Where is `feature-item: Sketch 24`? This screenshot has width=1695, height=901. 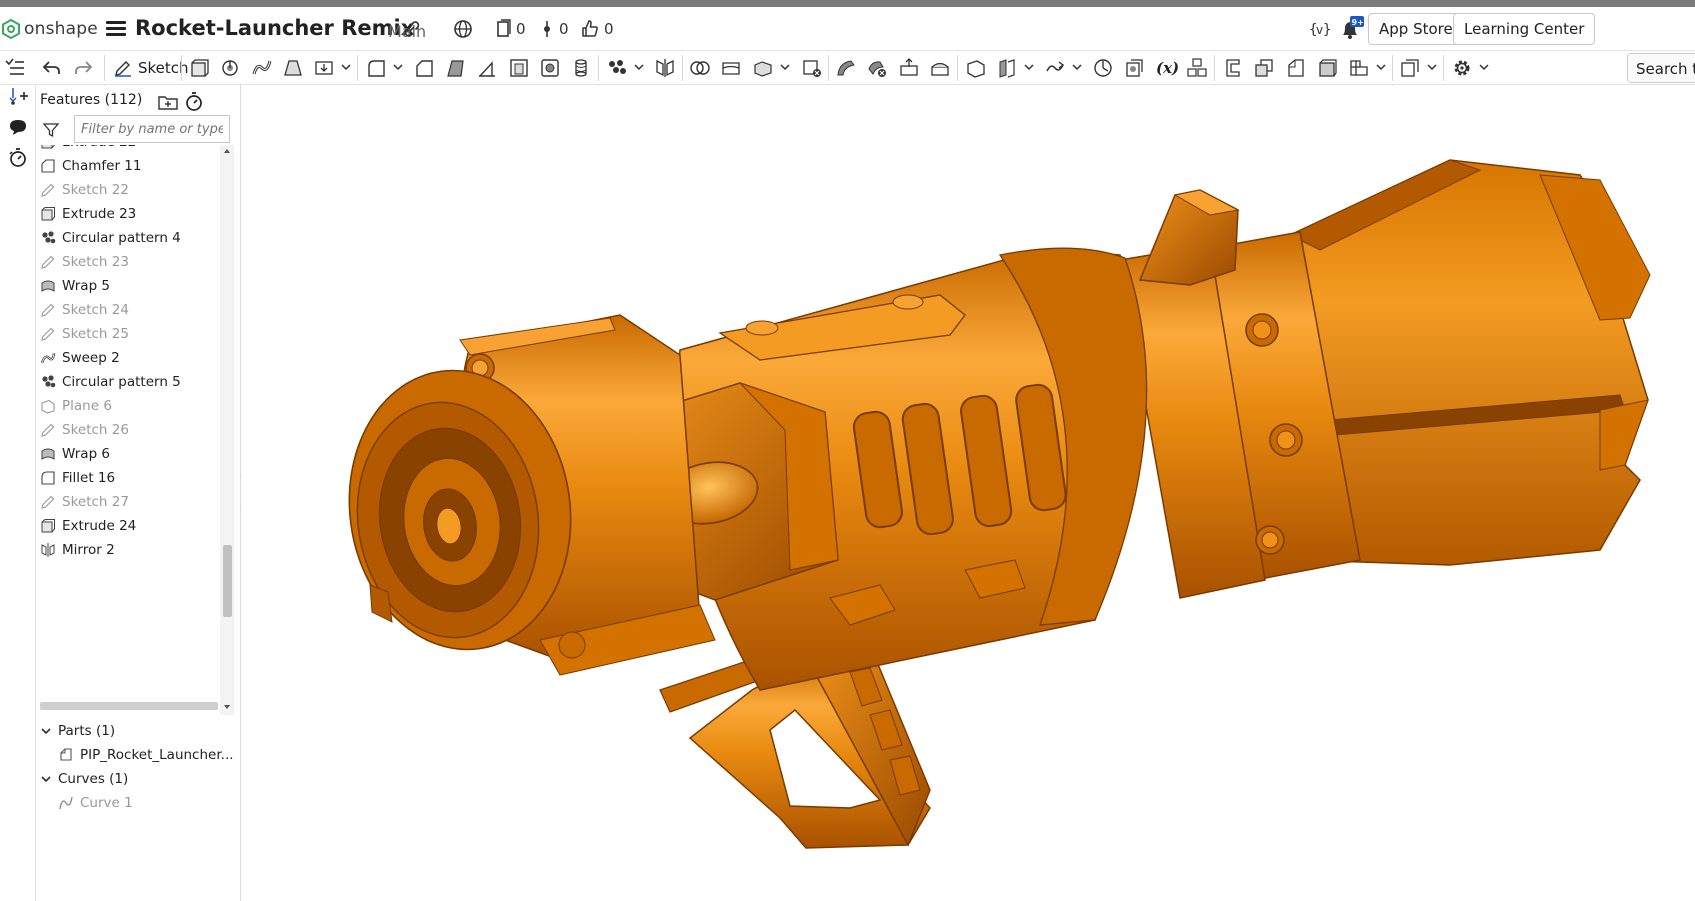
feature-item: Sketch 24 is located at coordinates (130, 310).